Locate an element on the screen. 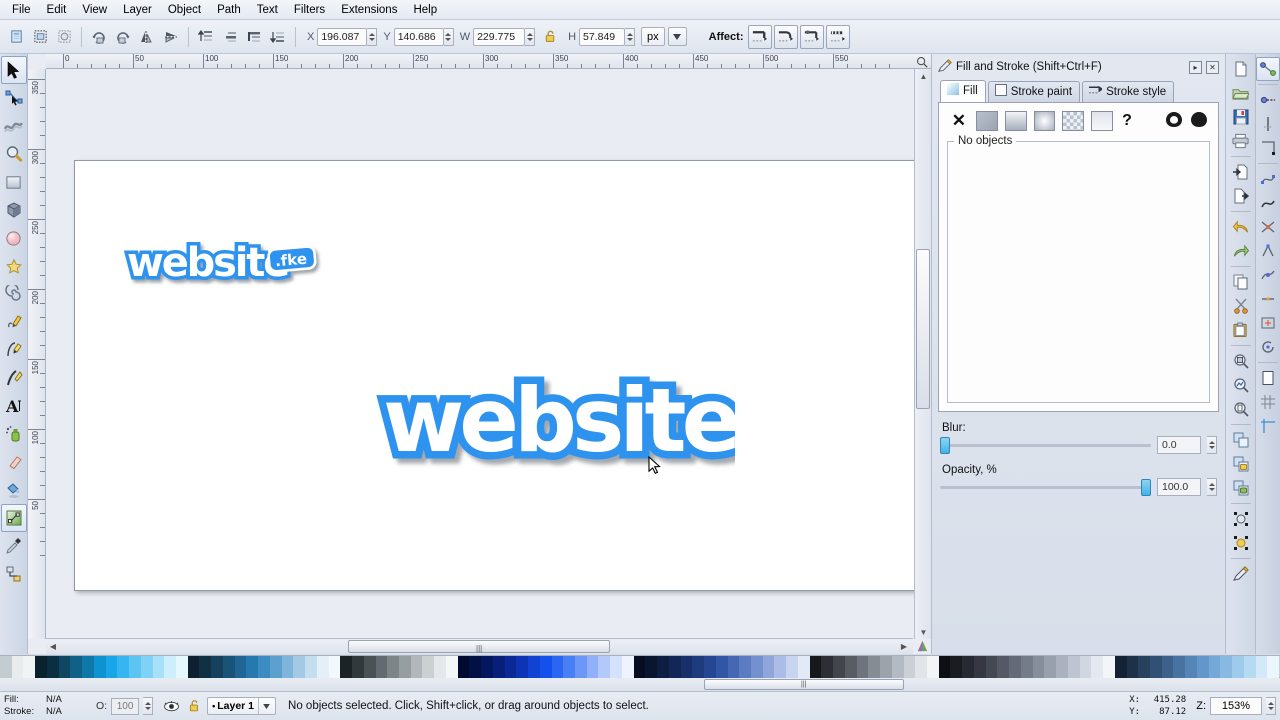 This screenshot has height=720, width=1280. flip-vertical-icon is located at coordinates (171, 37).